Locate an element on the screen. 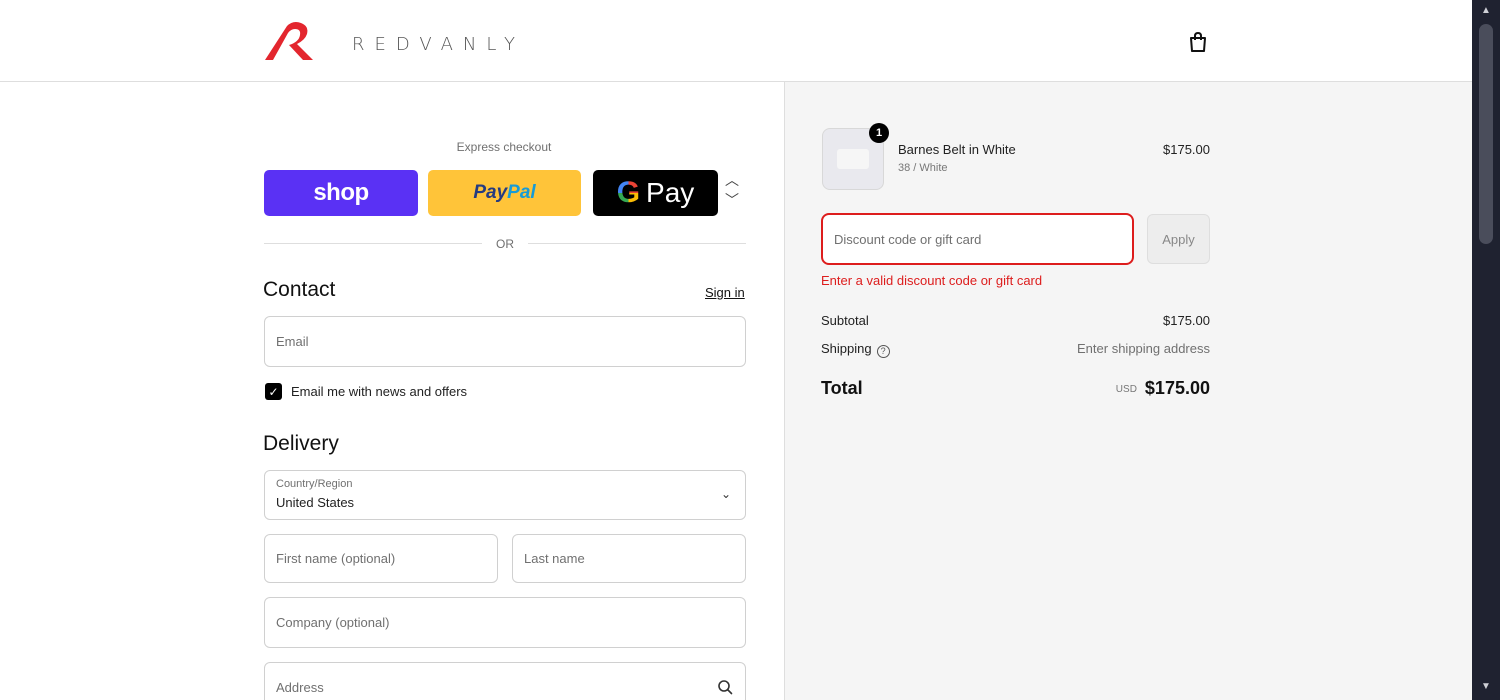 Image resolution: width=1500 pixels, height=700 pixels. express-checkout-label: Express checkout is located at coordinates (504, 147).